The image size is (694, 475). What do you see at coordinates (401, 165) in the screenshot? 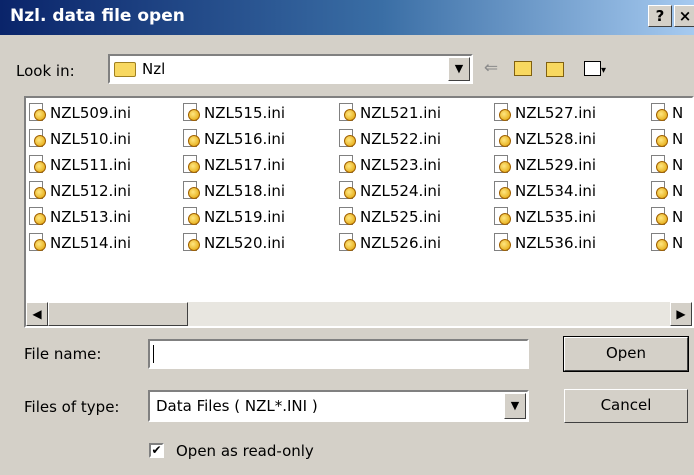
I see `file-item-label: NZL523.ini` at bounding box center [401, 165].